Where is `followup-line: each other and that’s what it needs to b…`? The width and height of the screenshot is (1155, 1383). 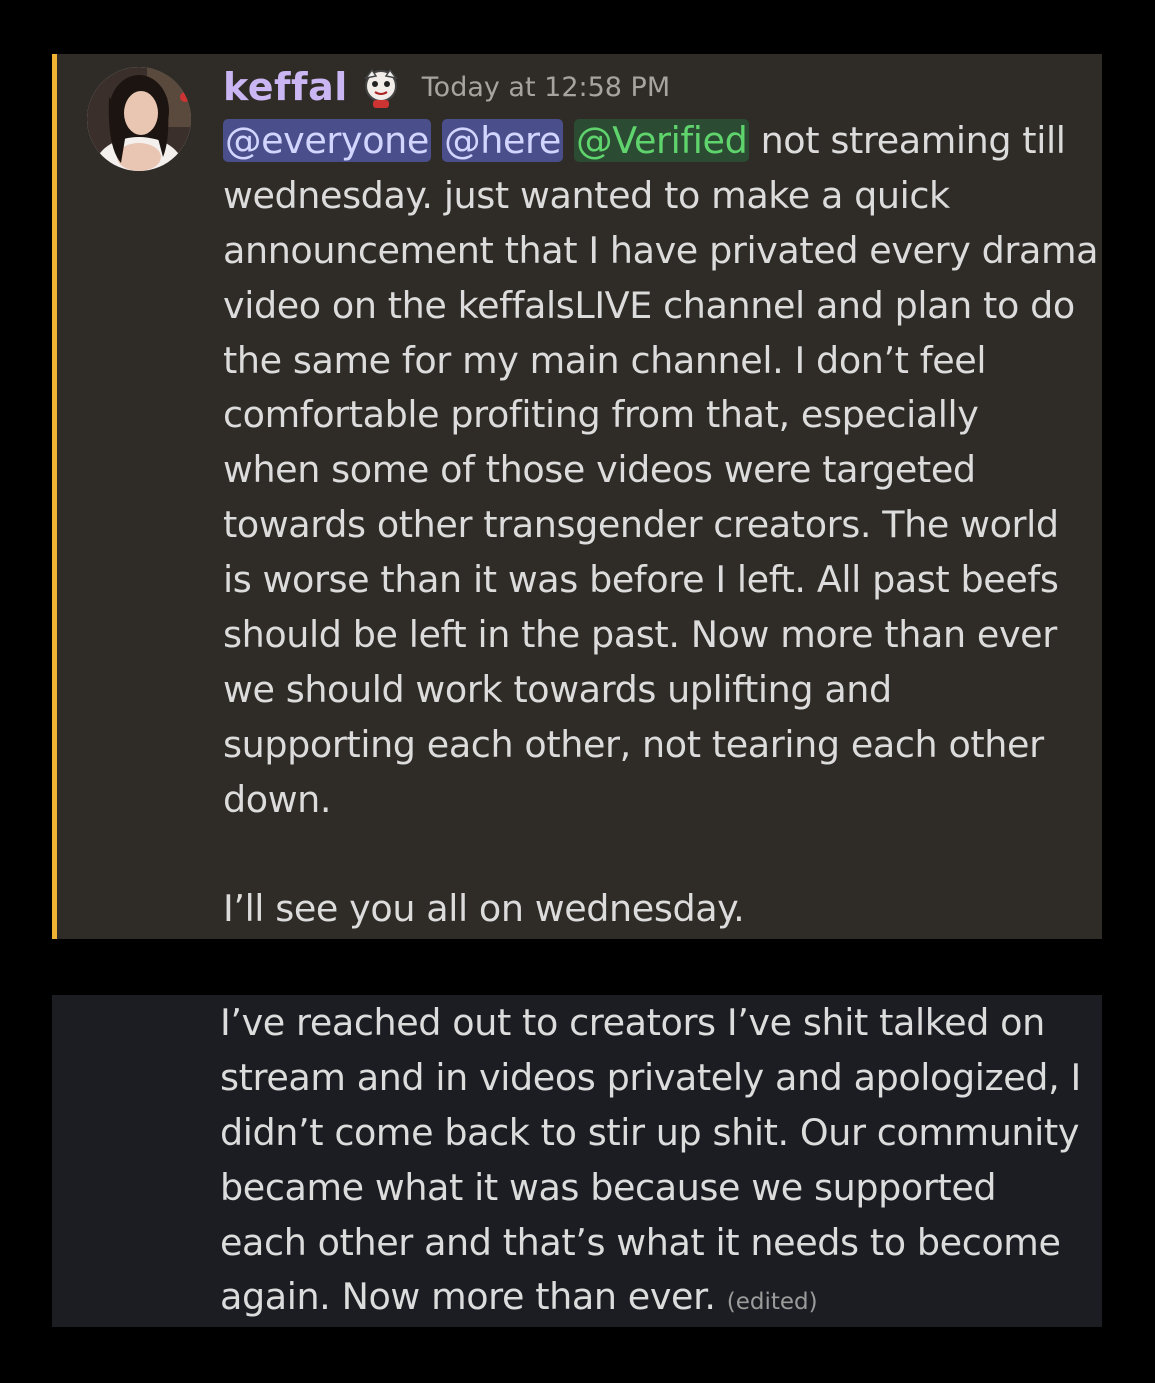
followup-line: each other and that’s what it needs to b… is located at coordinates (640, 1242).